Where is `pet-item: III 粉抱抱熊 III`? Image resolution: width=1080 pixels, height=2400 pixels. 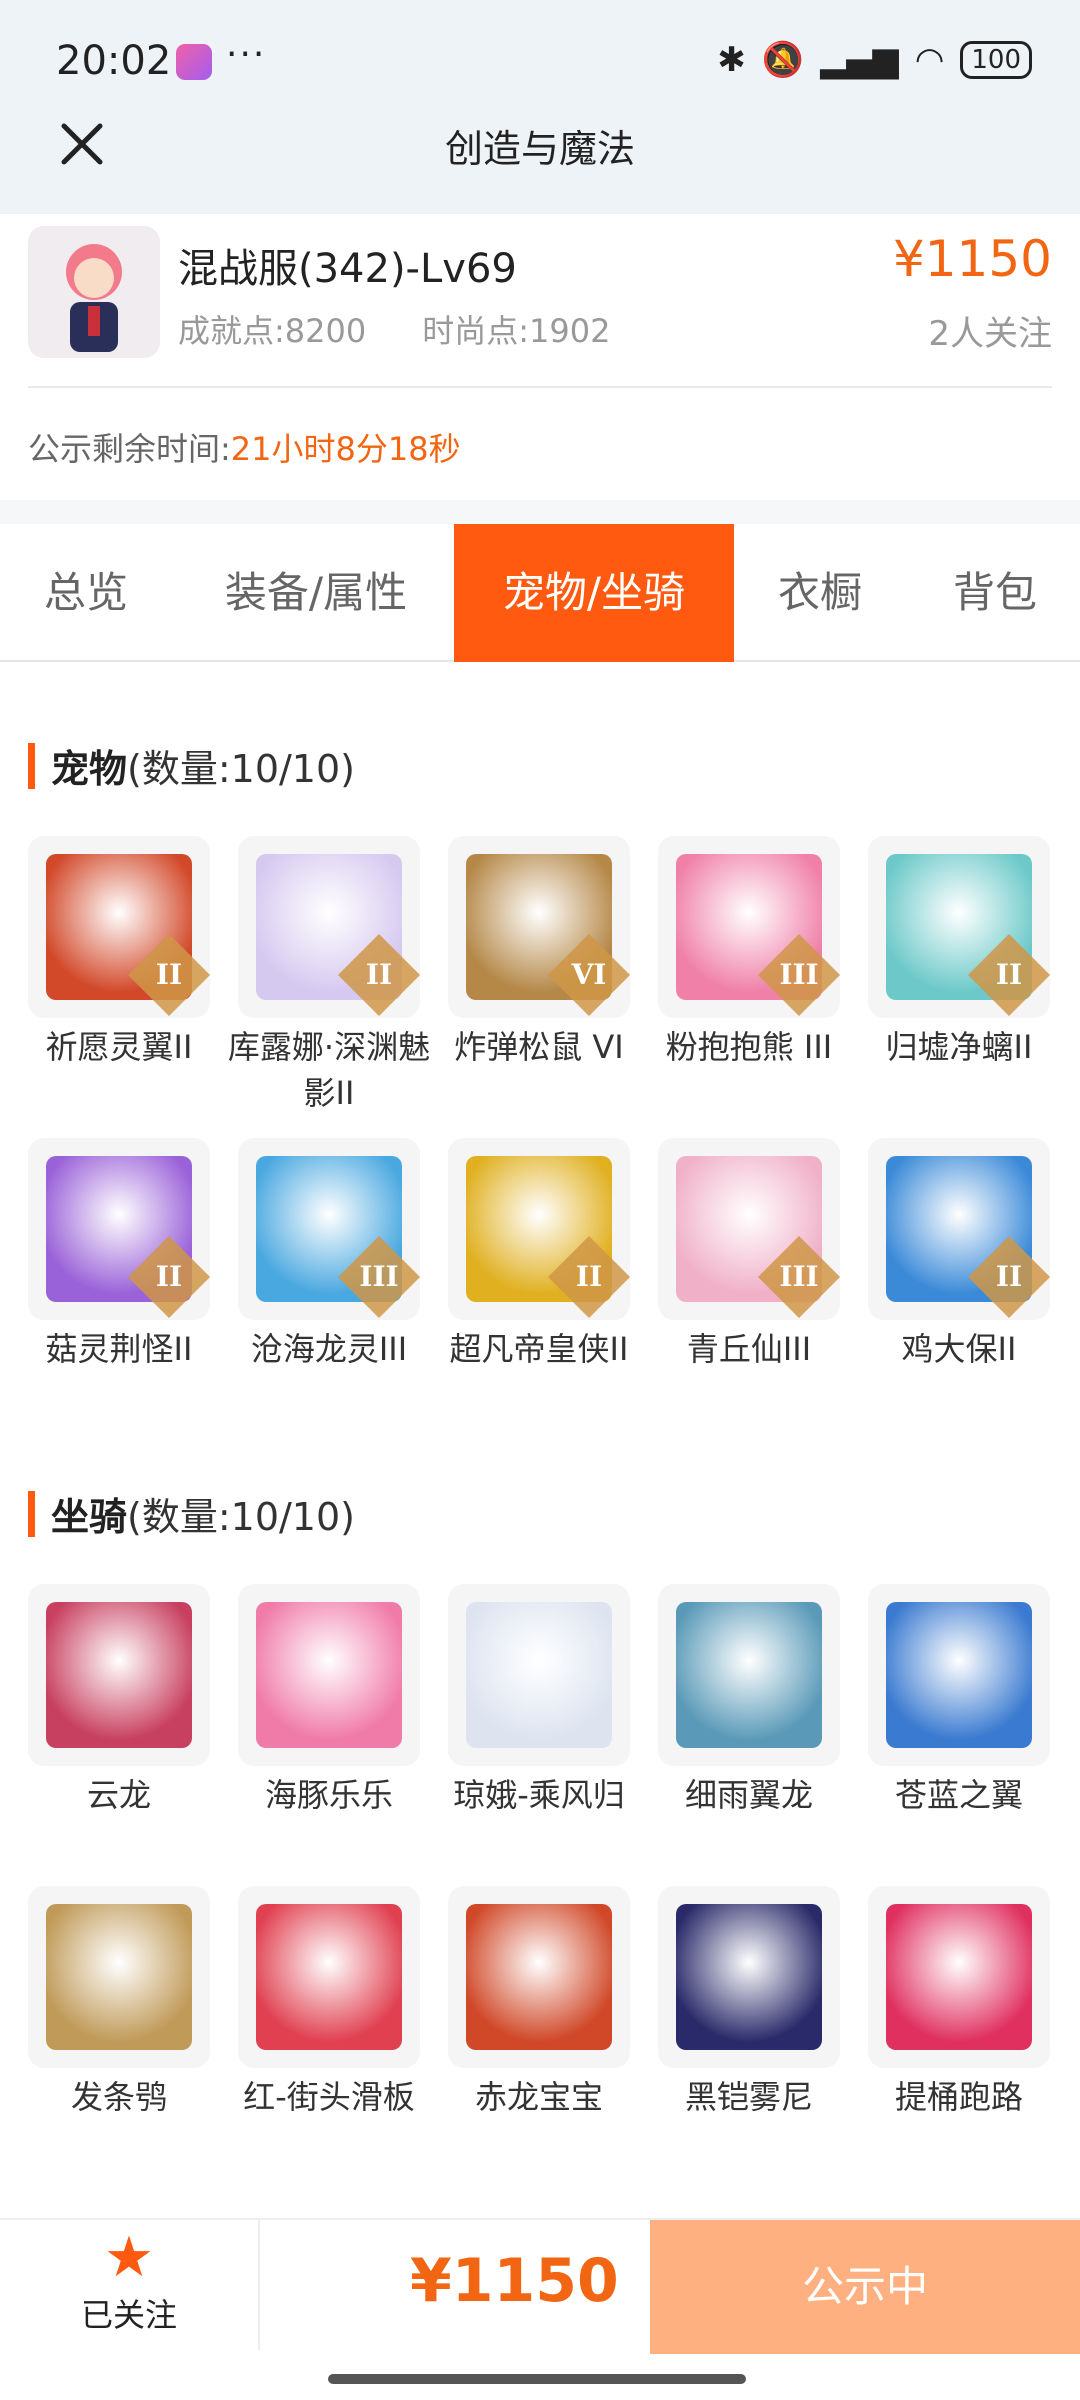
pet-item: III 粉抱抱熊 III is located at coordinates (749, 953).